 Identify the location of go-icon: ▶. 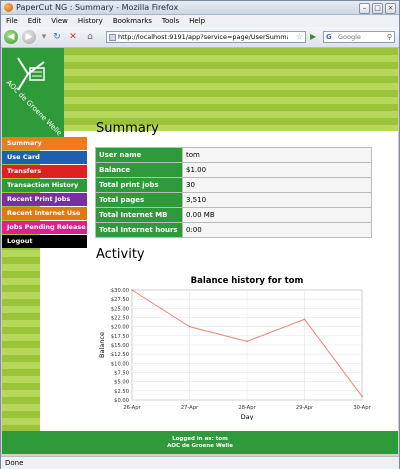
(315, 37).